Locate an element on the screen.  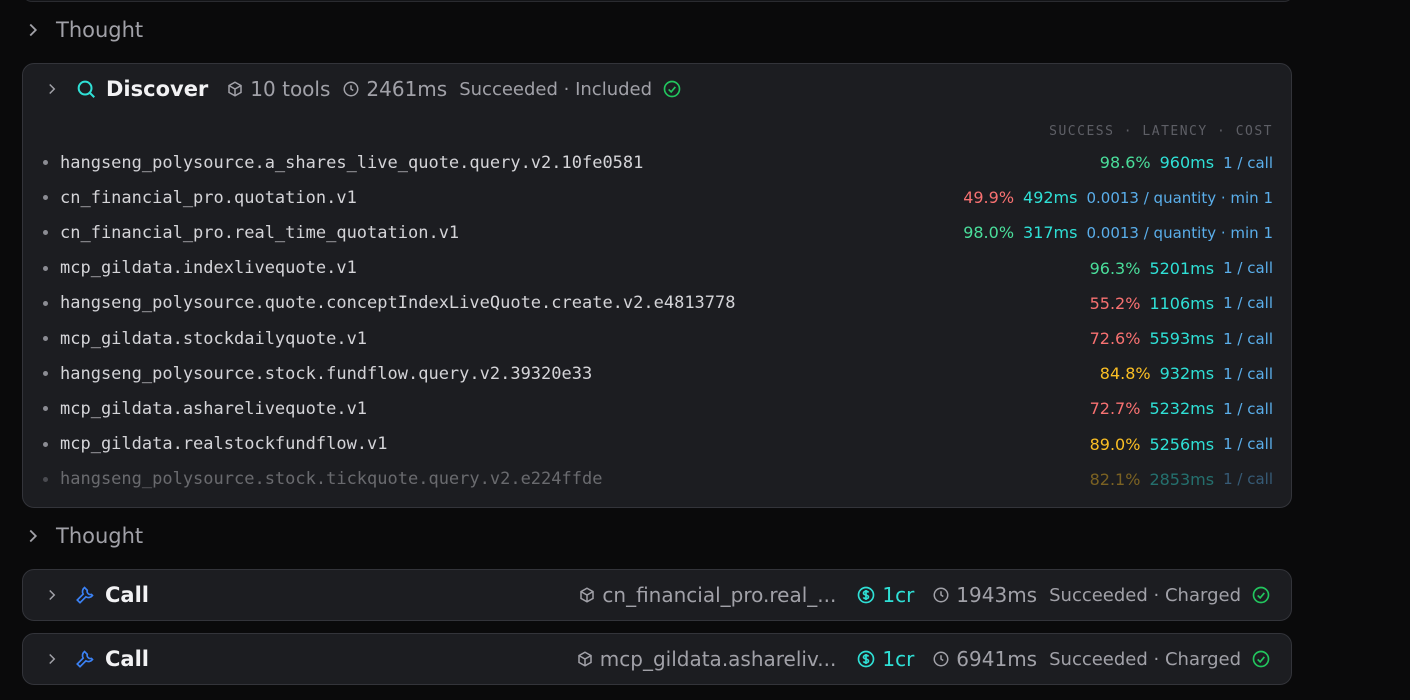
tool-stats: 72.7% 5232ms 1 / call is located at coordinates (1181, 408).